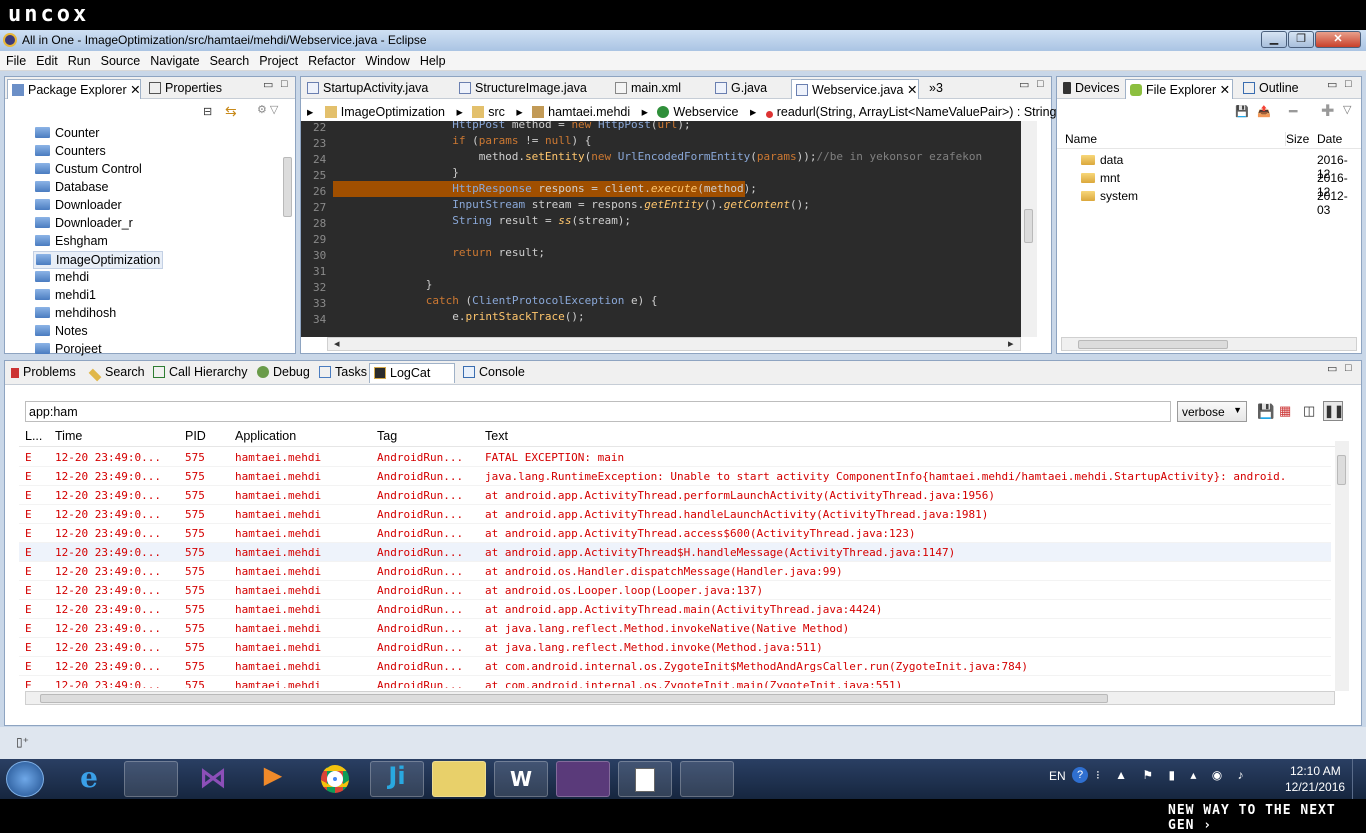 The image size is (1366, 833). I want to click on tree-item: Eshgham, so click(71, 242).